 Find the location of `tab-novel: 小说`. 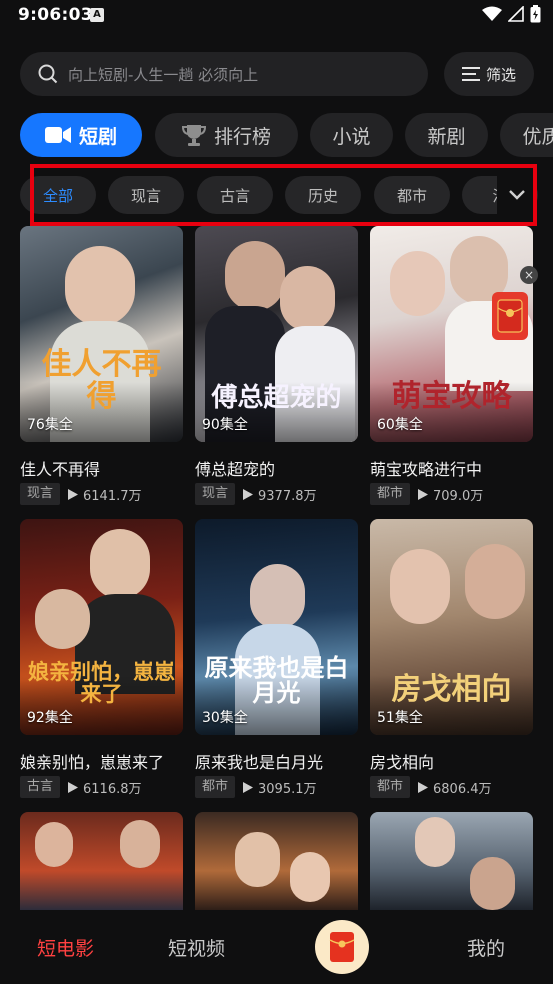

tab-novel: 小说 is located at coordinates (351, 135).